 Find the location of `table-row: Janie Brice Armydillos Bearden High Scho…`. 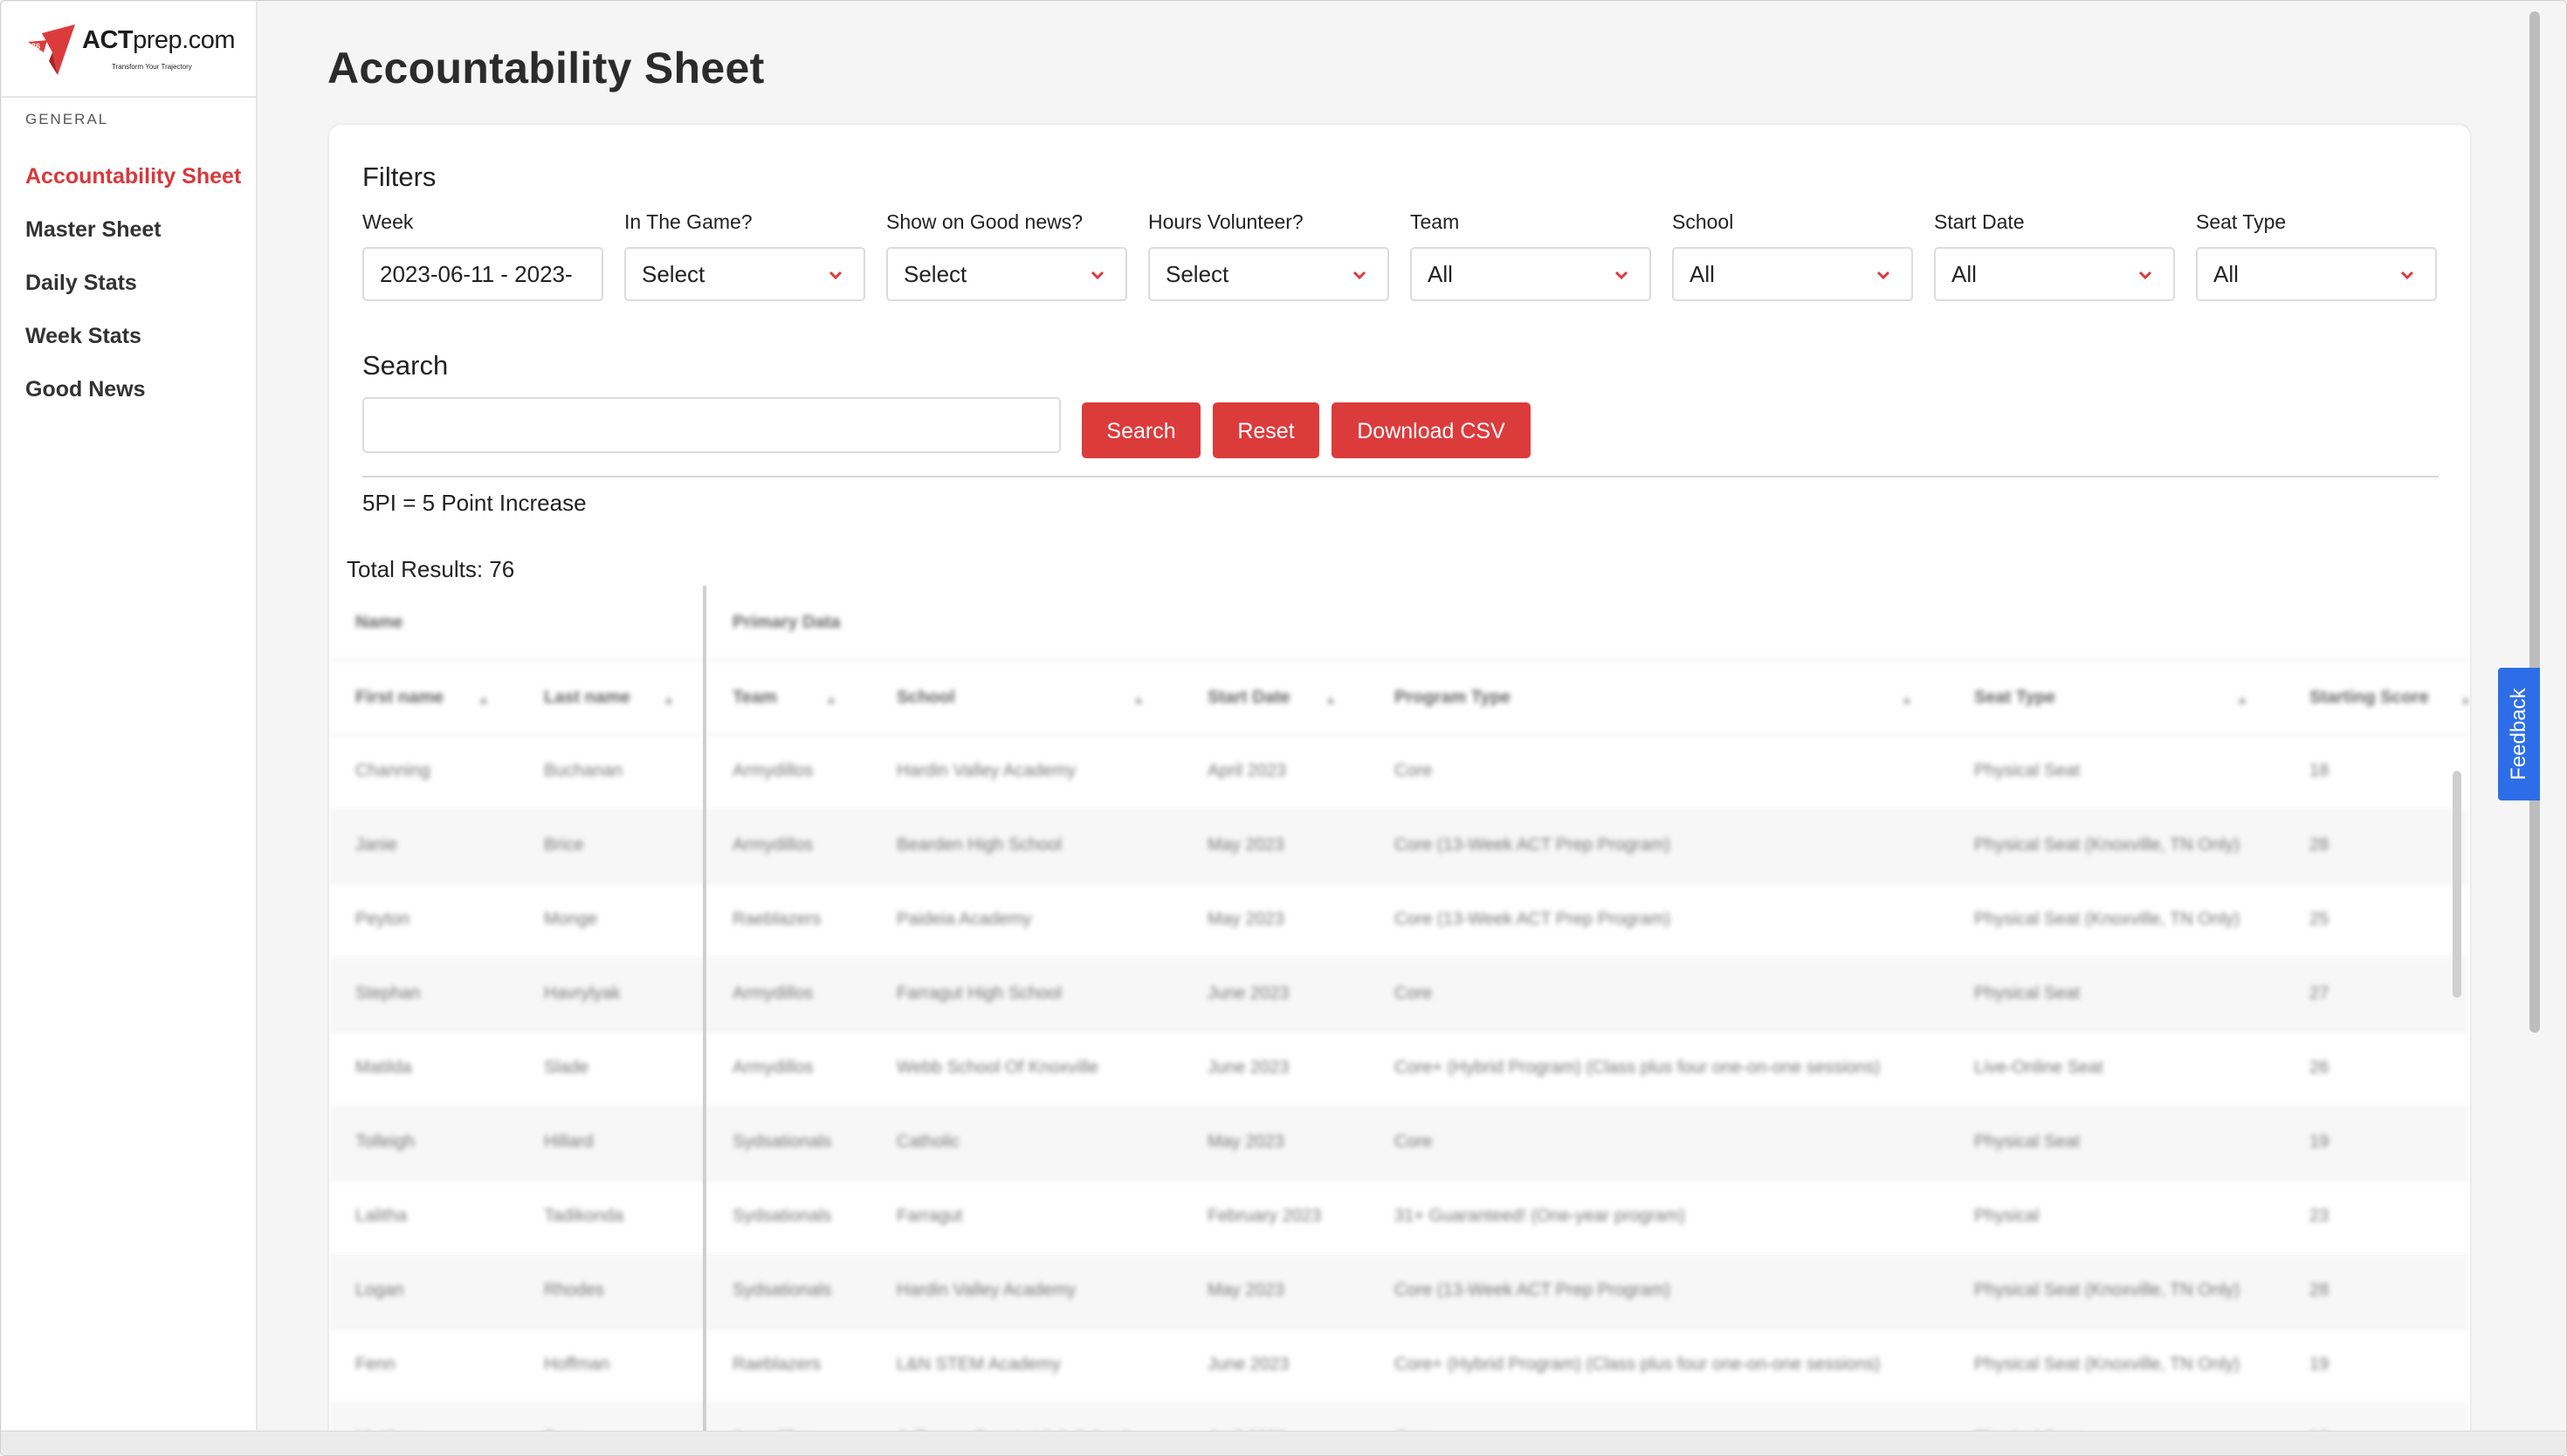

table-row: Janie Brice Armydillos Bearden High Scho… is located at coordinates (1399, 846).